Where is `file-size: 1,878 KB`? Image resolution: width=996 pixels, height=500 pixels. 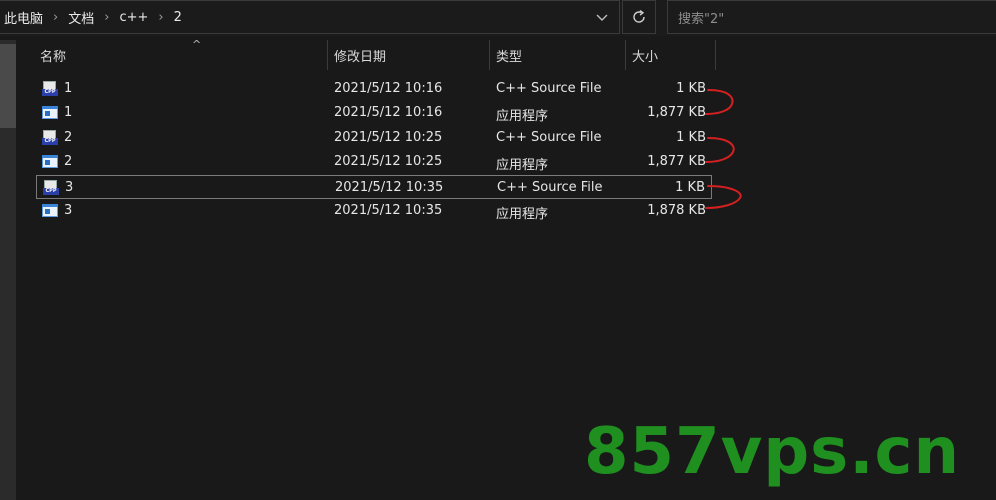
file-size: 1,878 KB is located at coordinates (676, 210).